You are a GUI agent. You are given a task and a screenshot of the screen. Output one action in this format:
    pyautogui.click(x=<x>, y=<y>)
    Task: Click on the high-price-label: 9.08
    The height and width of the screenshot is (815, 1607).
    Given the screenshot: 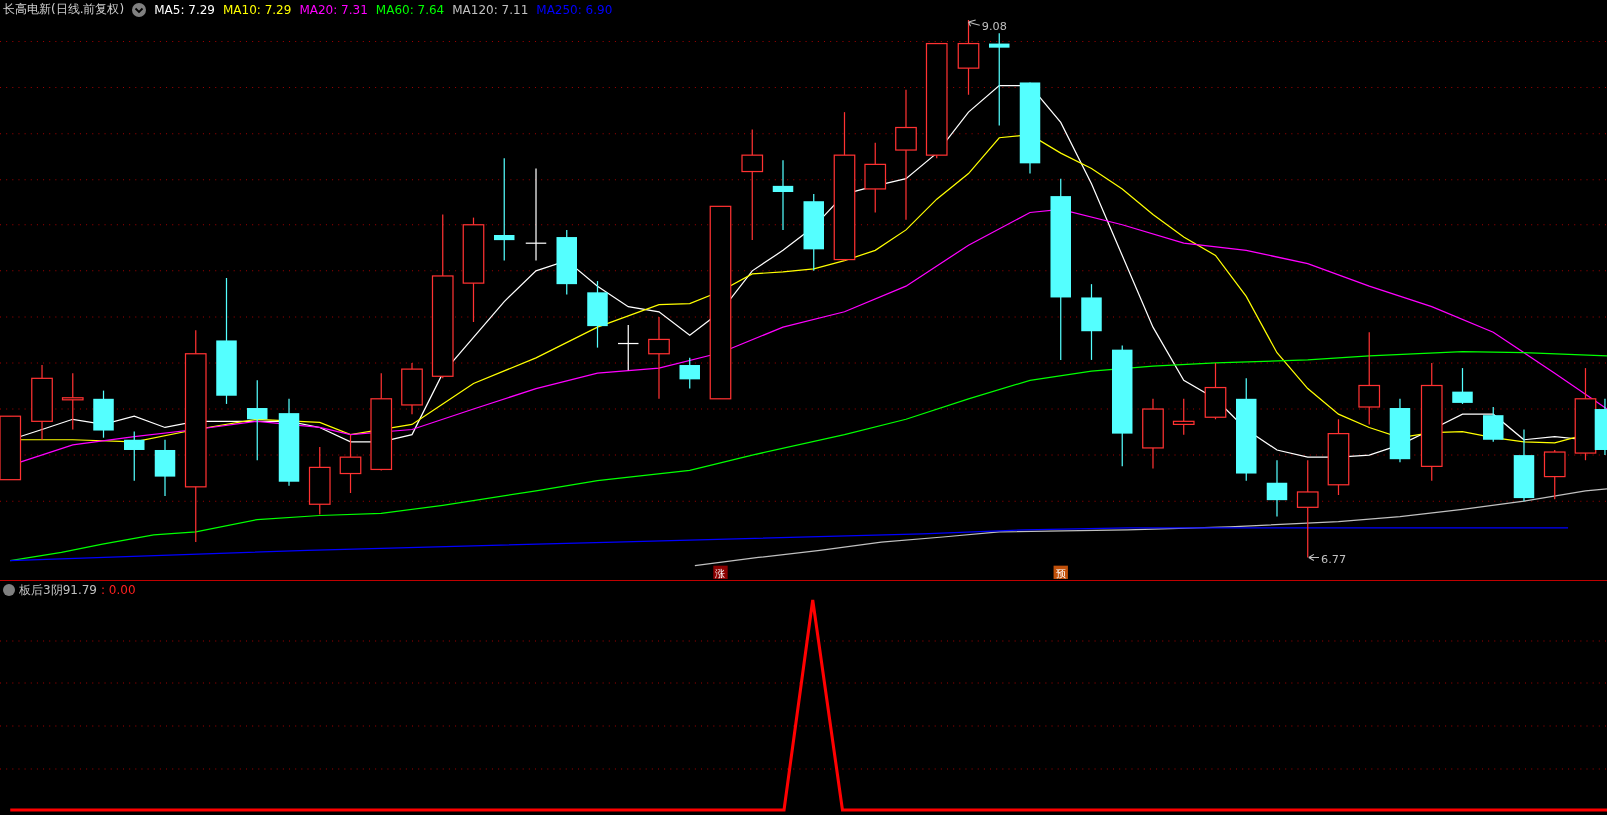 What is the action you would take?
    pyautogui.click(x=994, y=27)
    